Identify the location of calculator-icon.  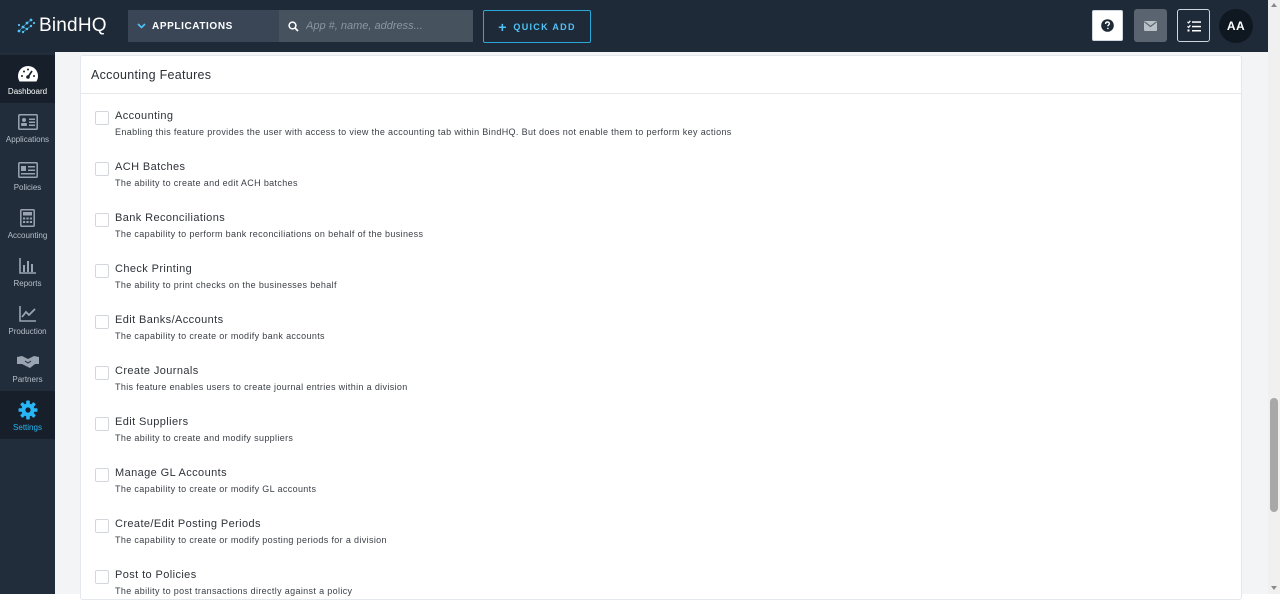
(27, 218).